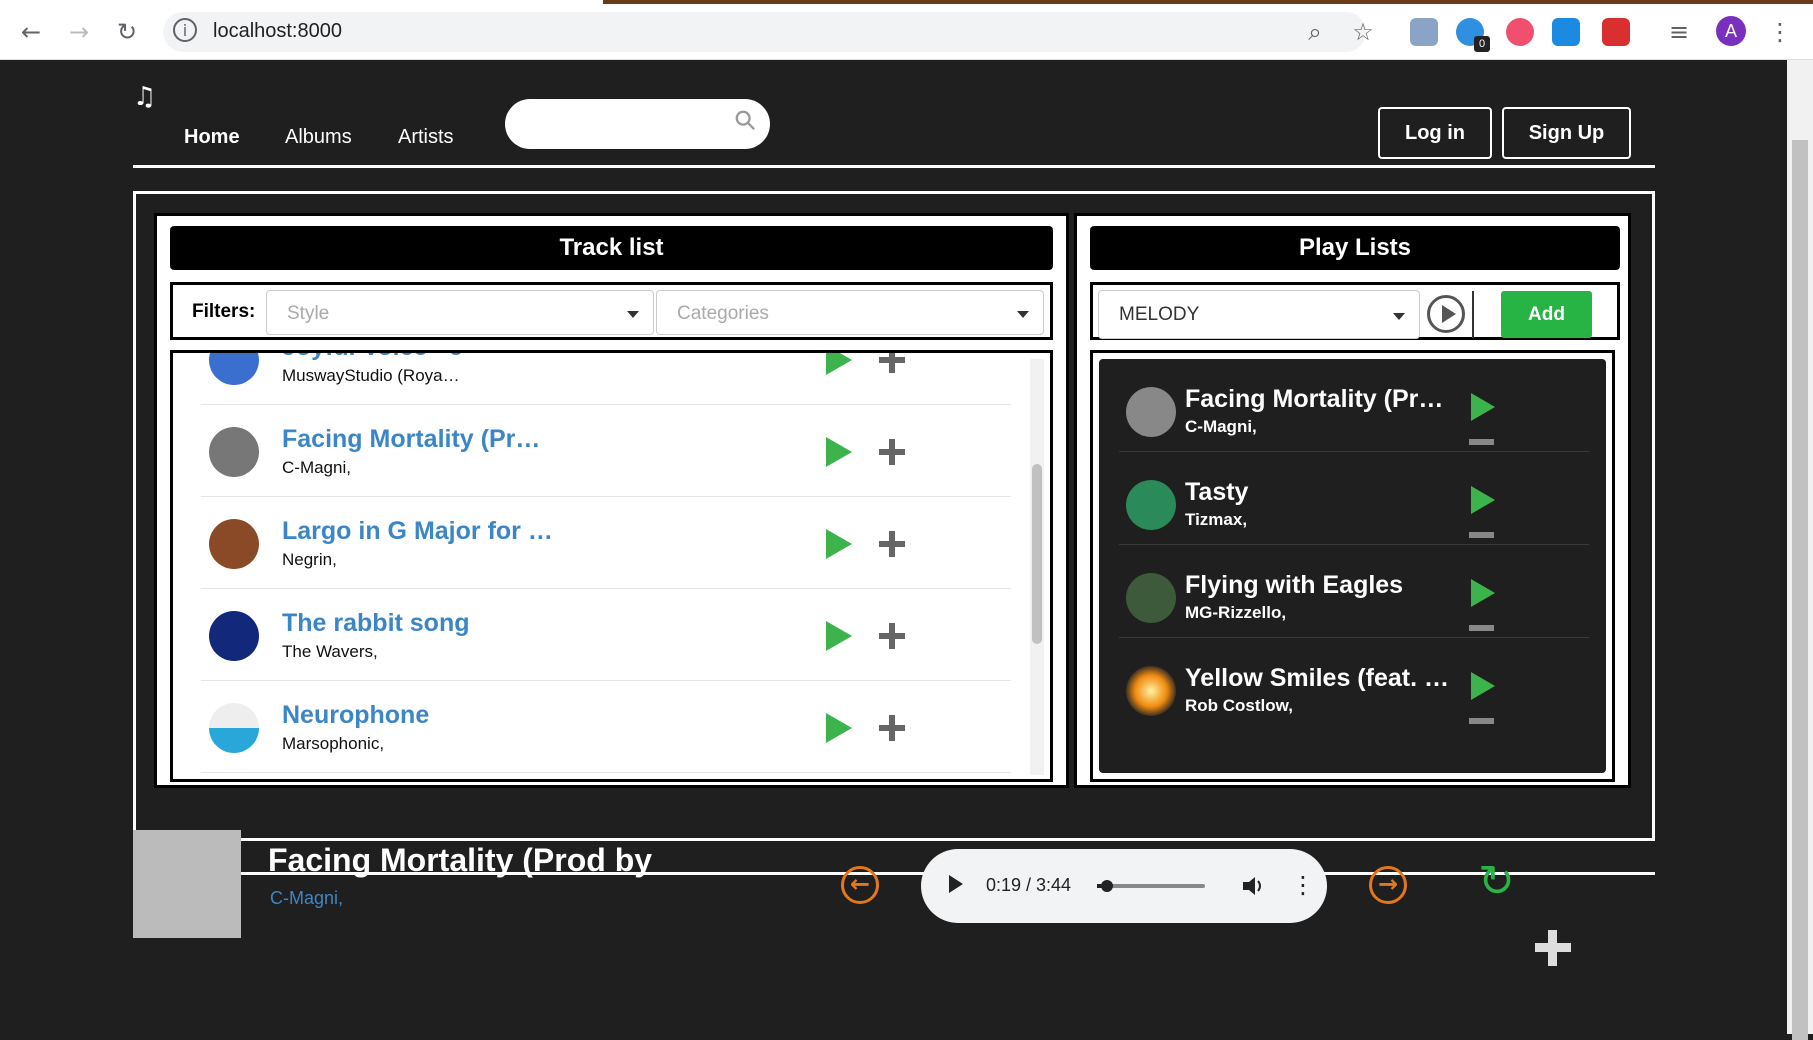  What do you see at coordinates (127, 32) in the screenshot?
I see `reload-icon: ↻` at bounding box center [127, 32].